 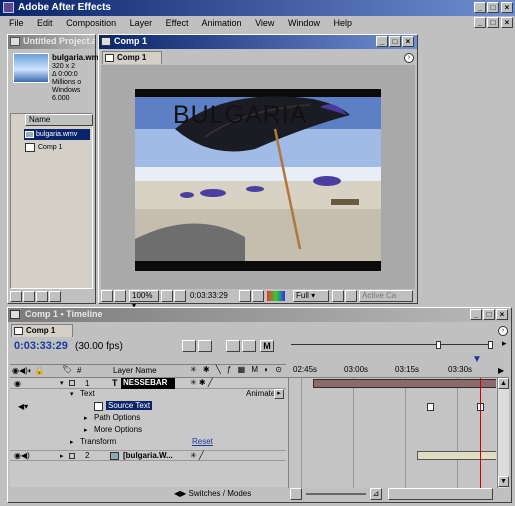 What do you see at coordinates (304, 23) in the screenshot?
I see `menu-window: Window` at bounding box center [304, 23].